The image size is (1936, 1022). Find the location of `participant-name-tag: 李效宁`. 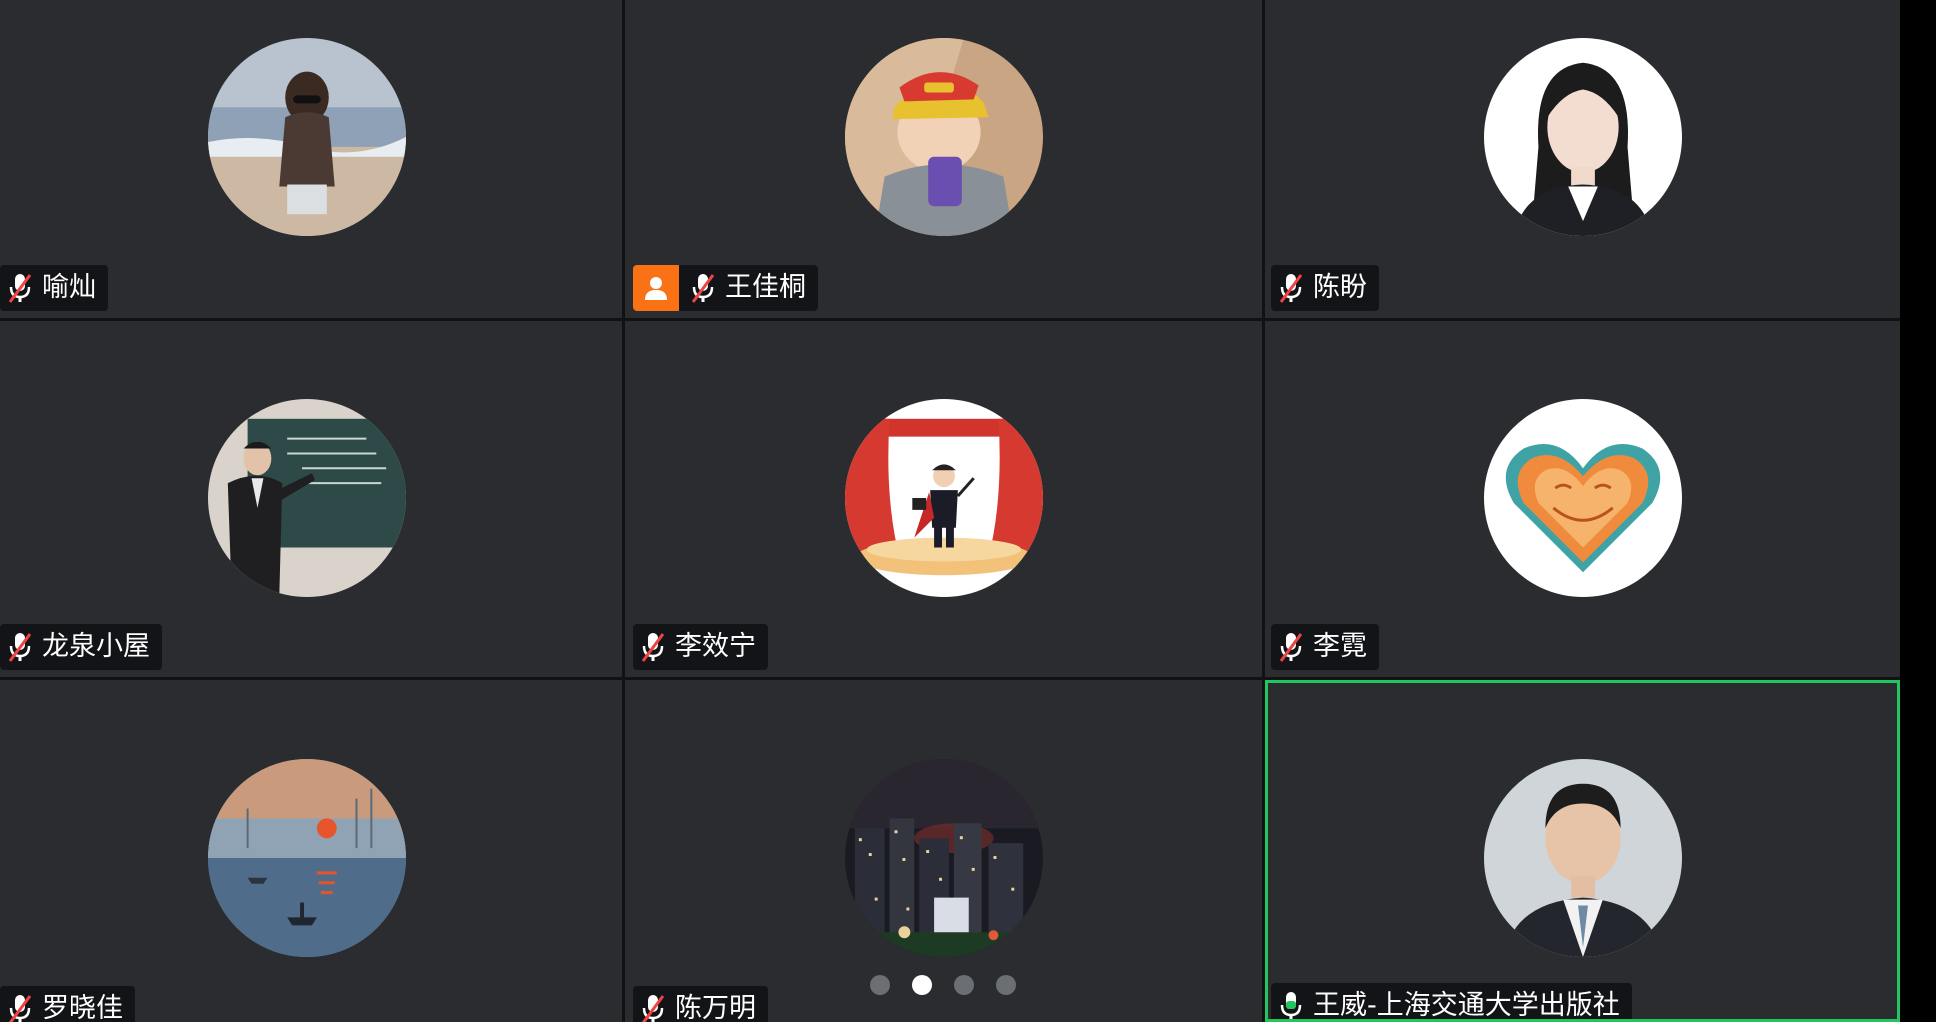

participant-name-tag: 李效宁 is located at coordinates (700, 647).